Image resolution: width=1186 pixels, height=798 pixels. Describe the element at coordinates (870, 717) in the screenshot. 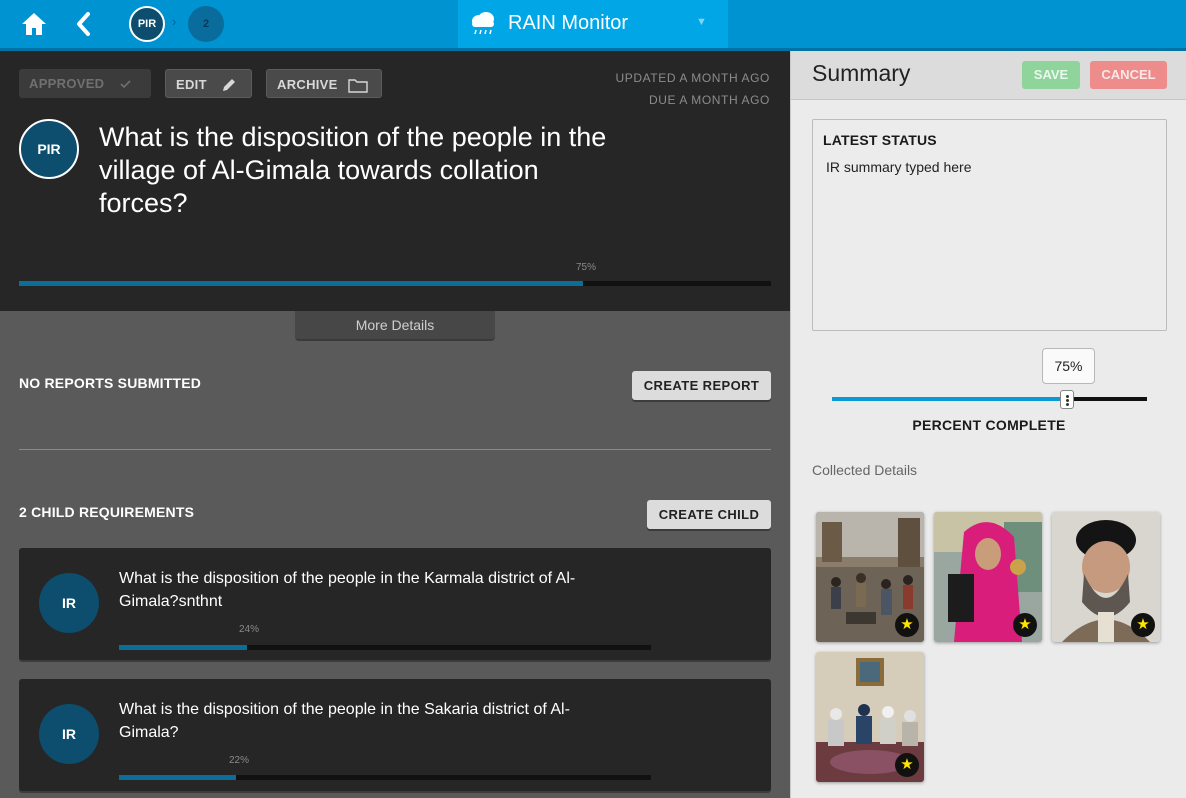

I see `meeting-room-photo: ★` at that location.